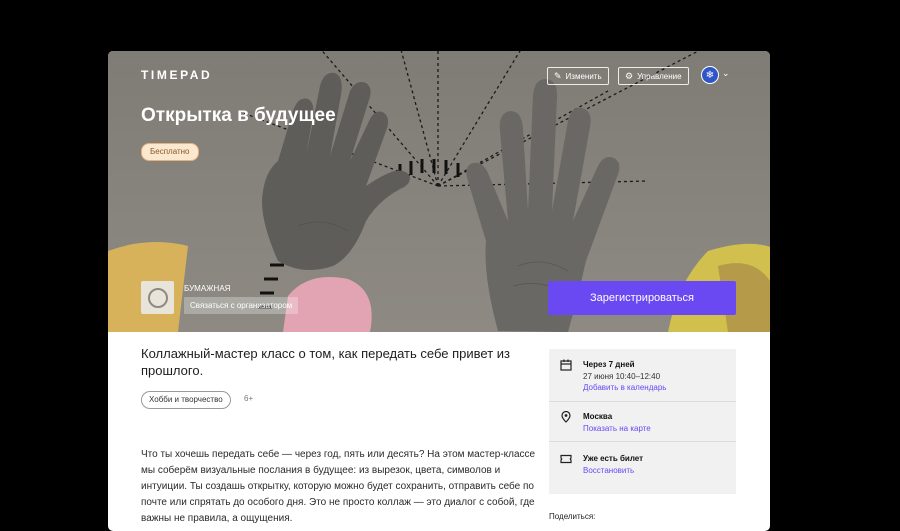  What do you see at coordinates (726, 73) in the screenshot?
I see `chevron-down-icon: ⌄` at bounding box center [726, 73].